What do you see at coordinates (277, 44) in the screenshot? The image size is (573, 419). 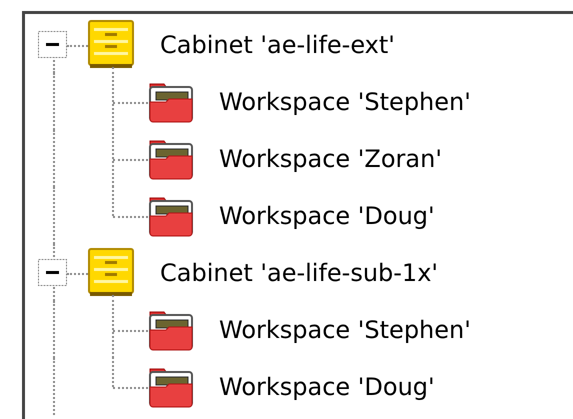 I see `cabinet-label: Cabinet 'ae-life-ext'` at bounding box center [277, 44].